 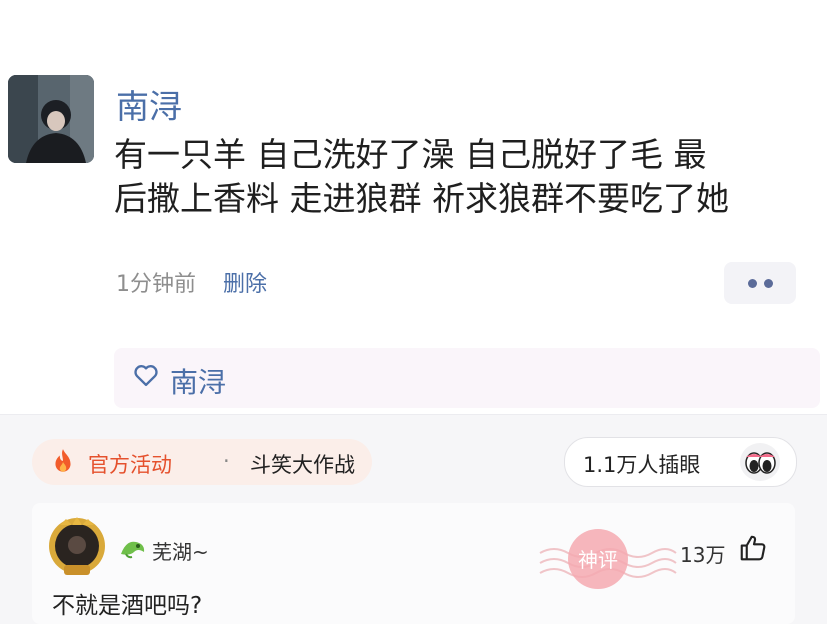 What do you see at coordinates (149, 104) in the screenshot?
I see `author-name: 南浔` at bounding box center [149, 104].